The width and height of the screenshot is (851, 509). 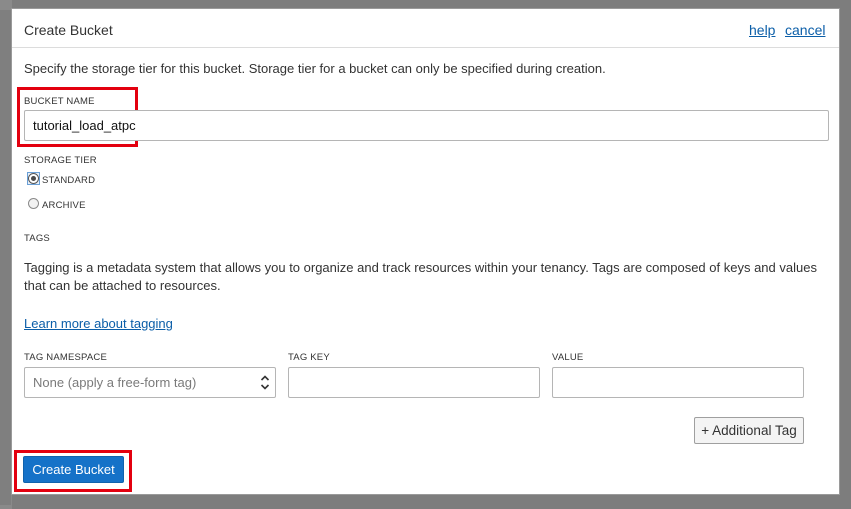 I want to click on tag-key-input, so click(x=414, y=382).